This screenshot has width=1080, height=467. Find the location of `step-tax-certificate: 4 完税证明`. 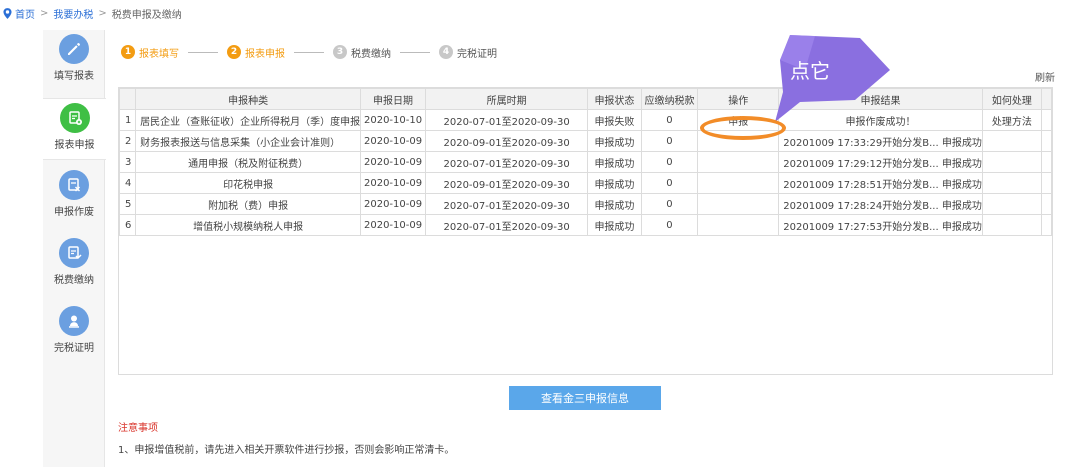

step-tax-certificate: 4 完税证明 is located at coordinates (468, 52).